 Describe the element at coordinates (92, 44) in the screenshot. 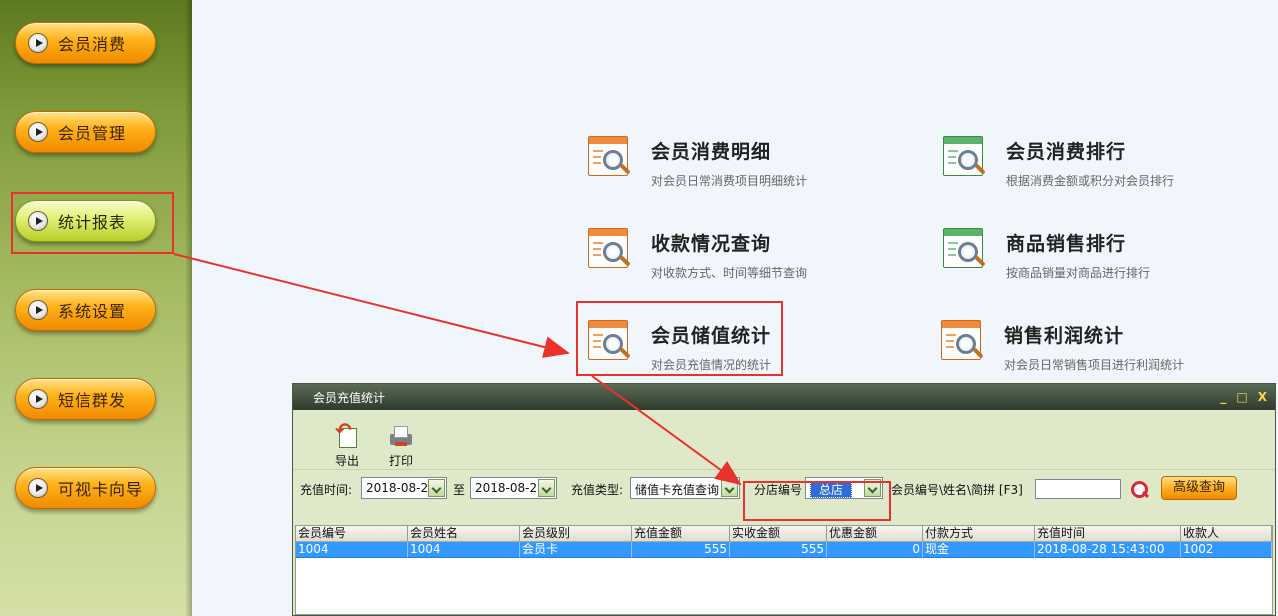

I see `nav-label: 会员消费` at that location.